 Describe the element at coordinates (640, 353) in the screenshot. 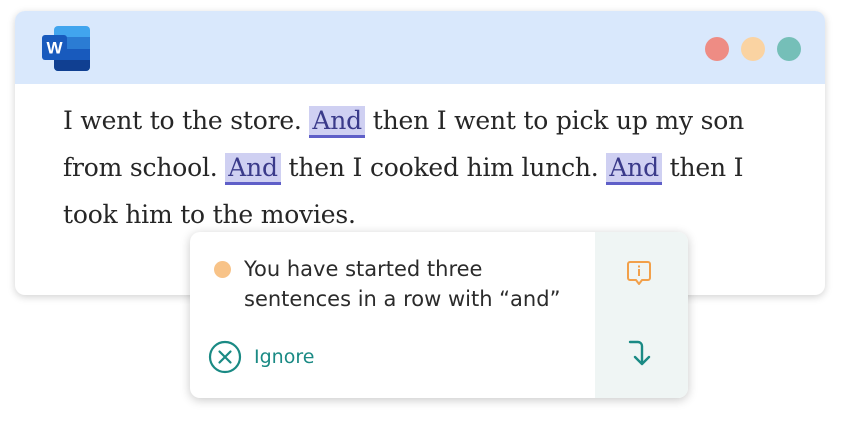

I see `arrow-down-turn-icon` at that location.